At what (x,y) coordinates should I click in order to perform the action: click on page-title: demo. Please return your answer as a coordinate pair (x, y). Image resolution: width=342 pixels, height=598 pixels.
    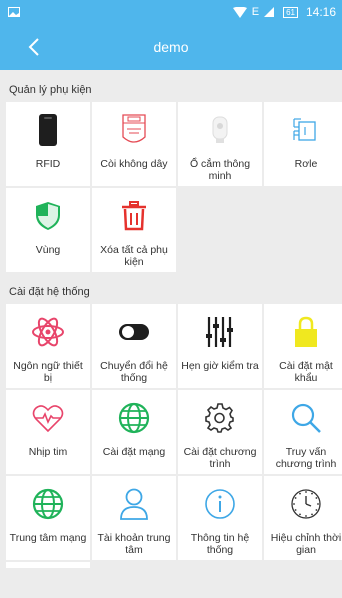
    Looking at the image, I should click on (171, 47).